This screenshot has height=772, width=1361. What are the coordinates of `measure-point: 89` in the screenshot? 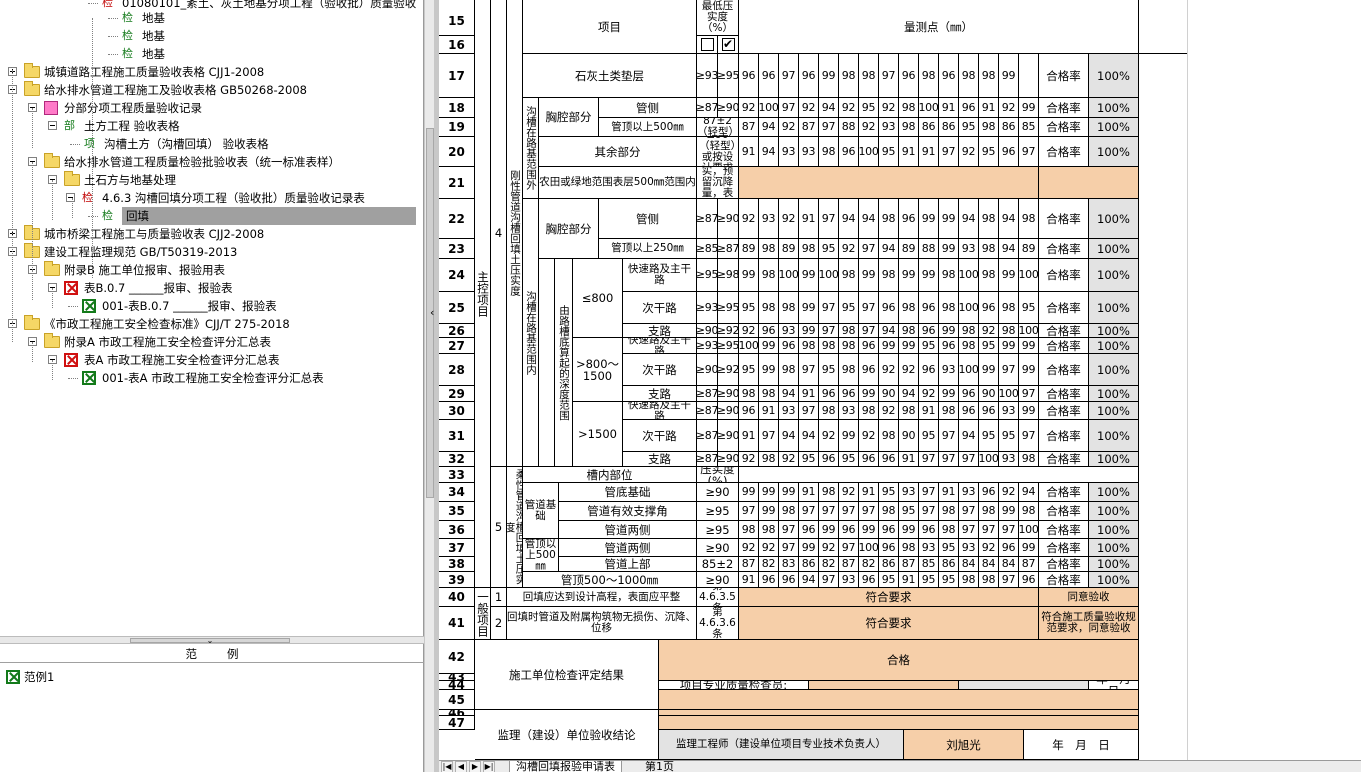 It's located at (749, 249).